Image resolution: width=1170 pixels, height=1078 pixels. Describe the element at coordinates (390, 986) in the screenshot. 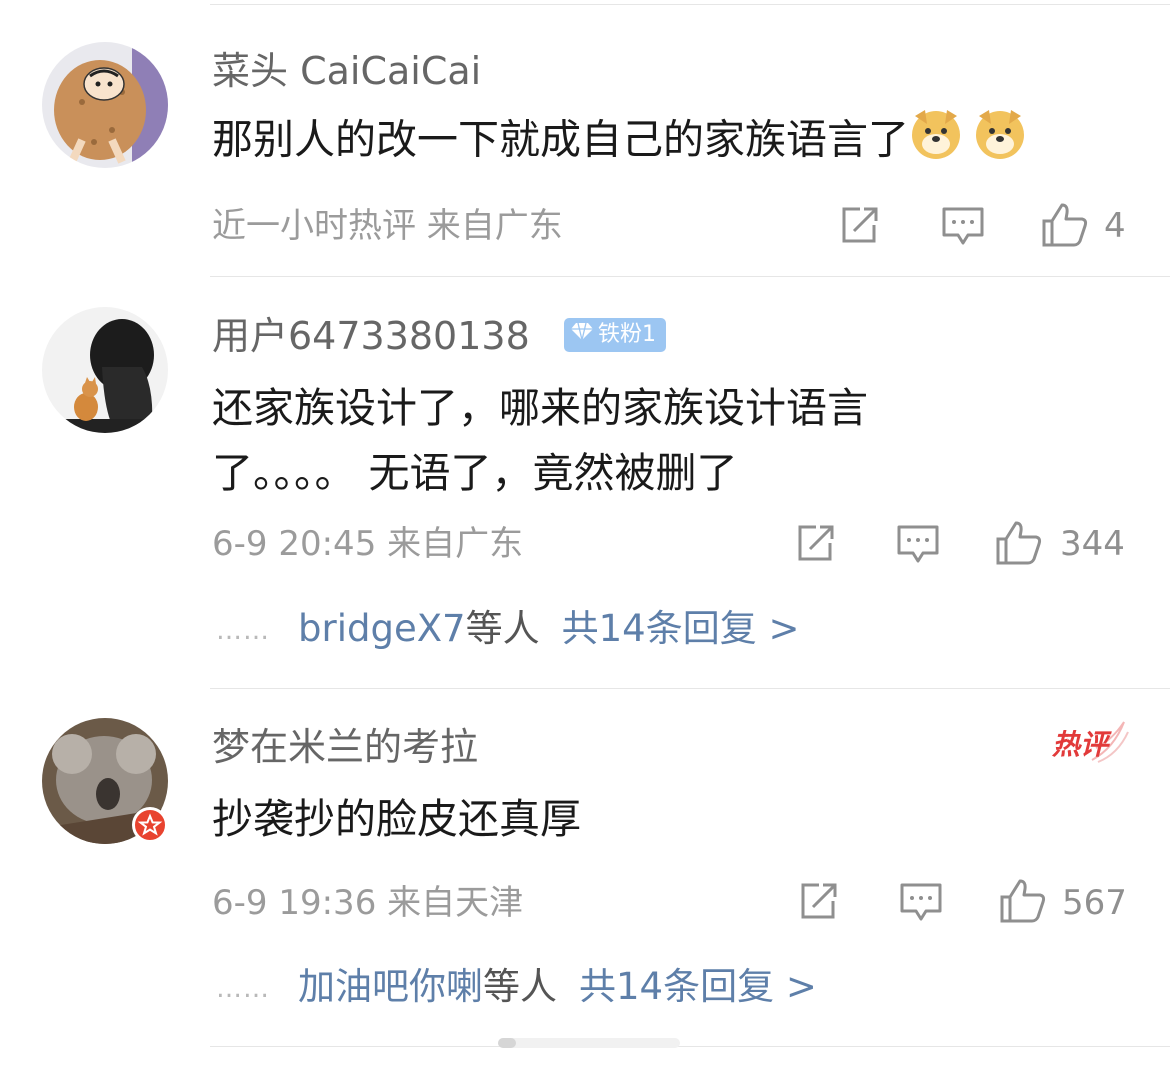

I see `reply-username: 加油吧你喇` at that location.